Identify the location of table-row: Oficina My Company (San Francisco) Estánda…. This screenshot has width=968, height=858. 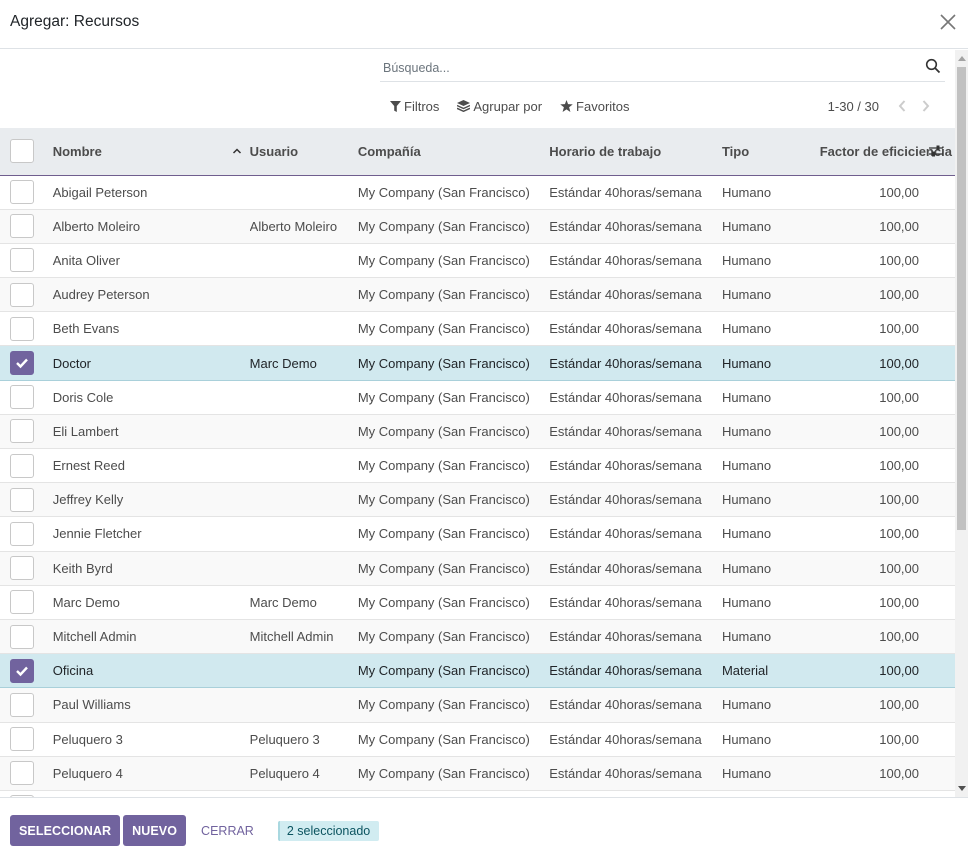
(477, 670).